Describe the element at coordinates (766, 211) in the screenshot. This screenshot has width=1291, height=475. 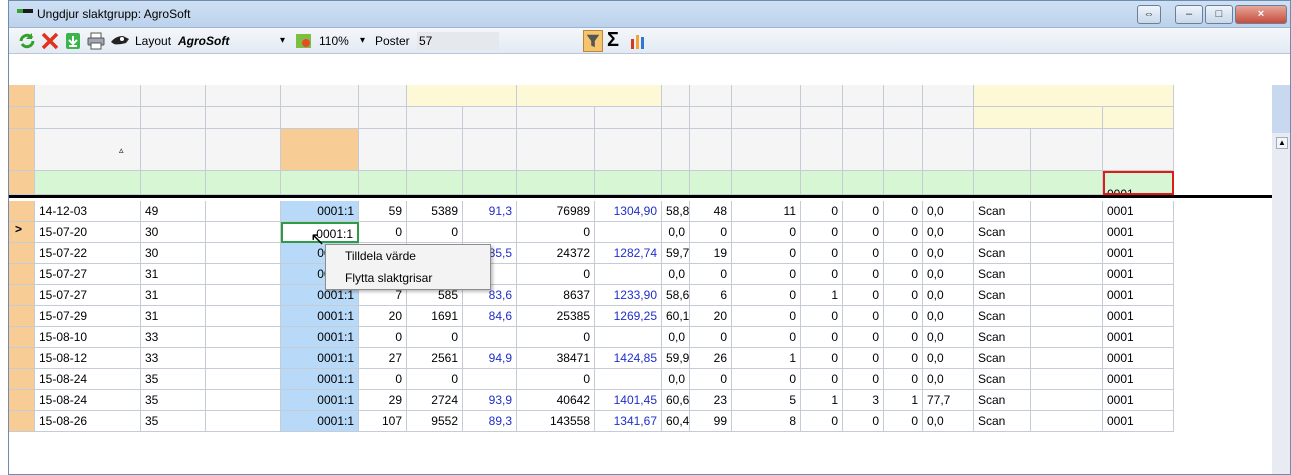
I see `table-cell: 11` at that location.